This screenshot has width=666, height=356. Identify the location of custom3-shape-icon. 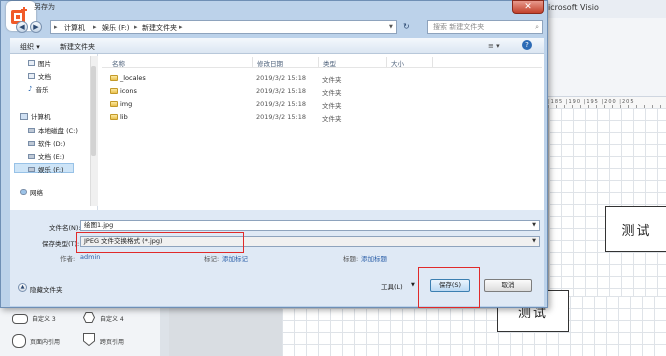
(20, 319).